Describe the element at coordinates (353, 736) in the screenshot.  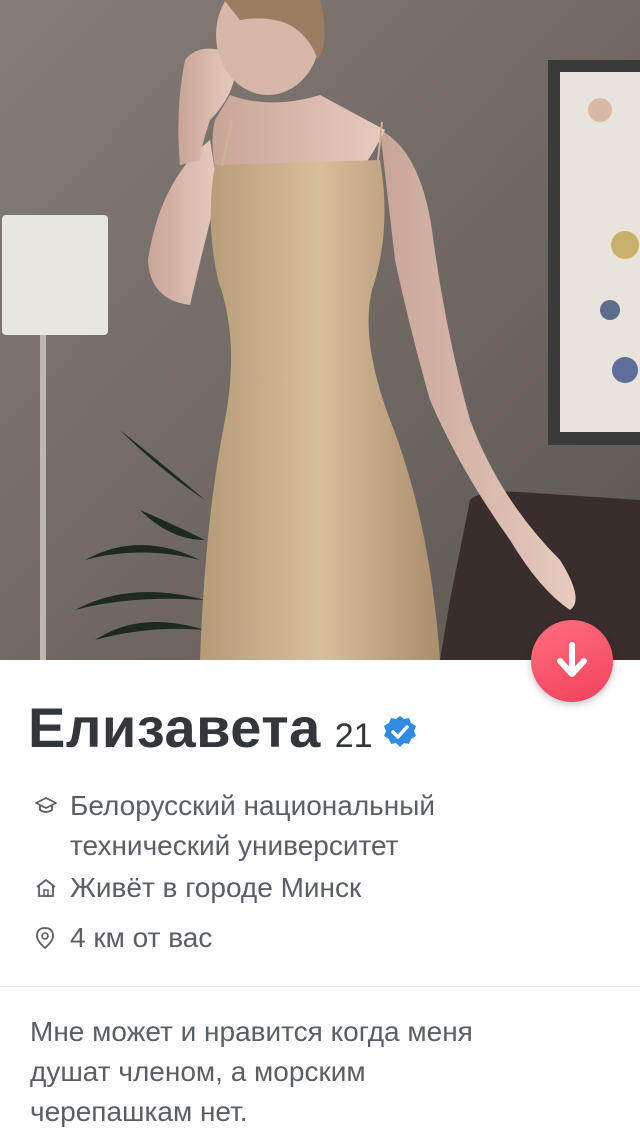
I see `profile-age: 21` at that location.